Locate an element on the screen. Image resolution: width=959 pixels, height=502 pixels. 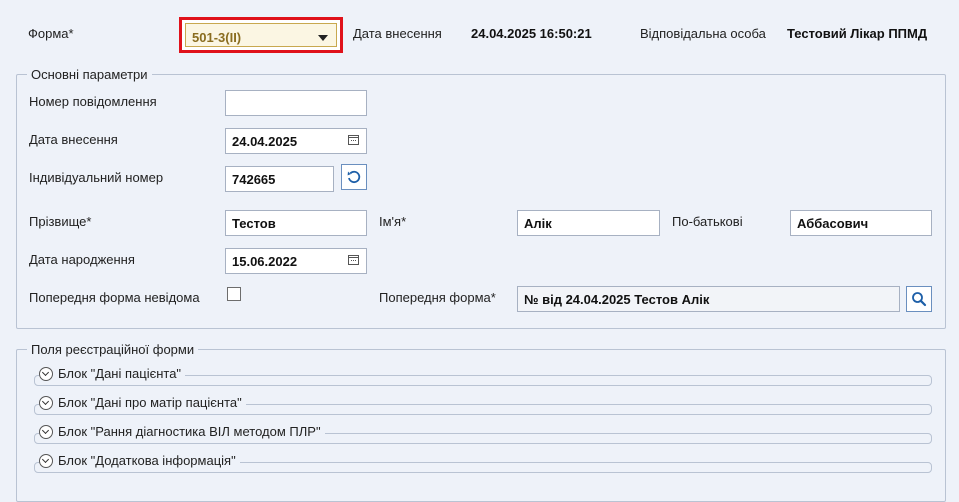
block-mother-data: Блок "Дані про матір пацієнта" is located at coordinates (483, 405).